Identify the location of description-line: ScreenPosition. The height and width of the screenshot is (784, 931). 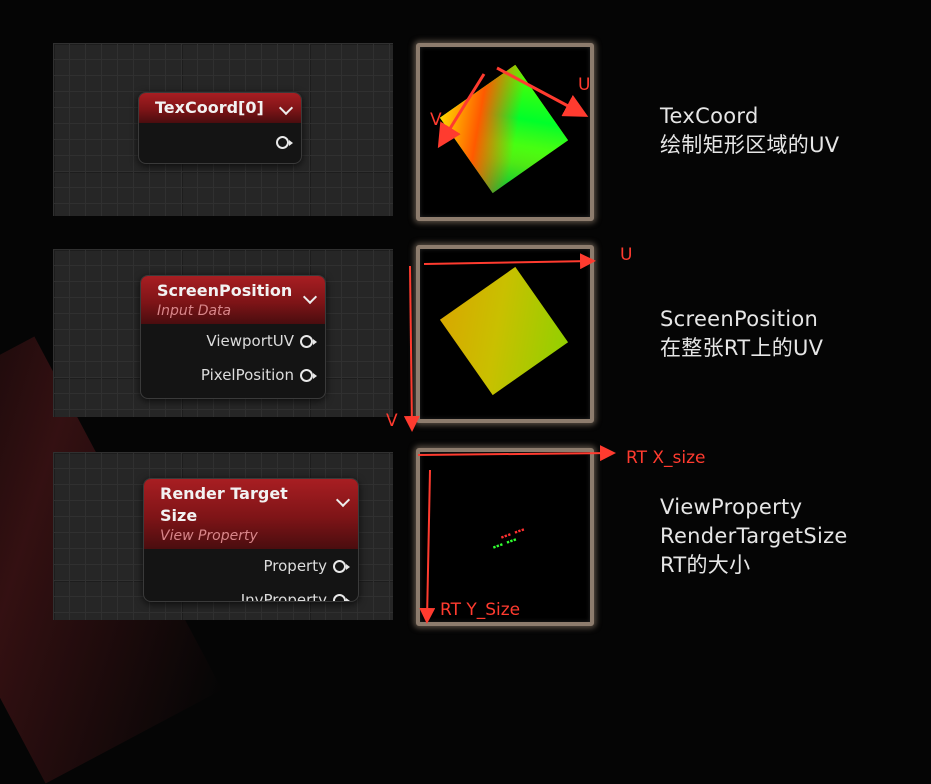
(739, 319).